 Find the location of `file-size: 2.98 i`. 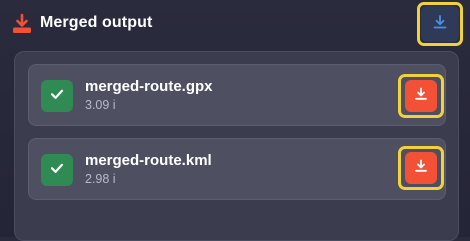

file-size: 2.98 i is located at coordinates (100, 179).